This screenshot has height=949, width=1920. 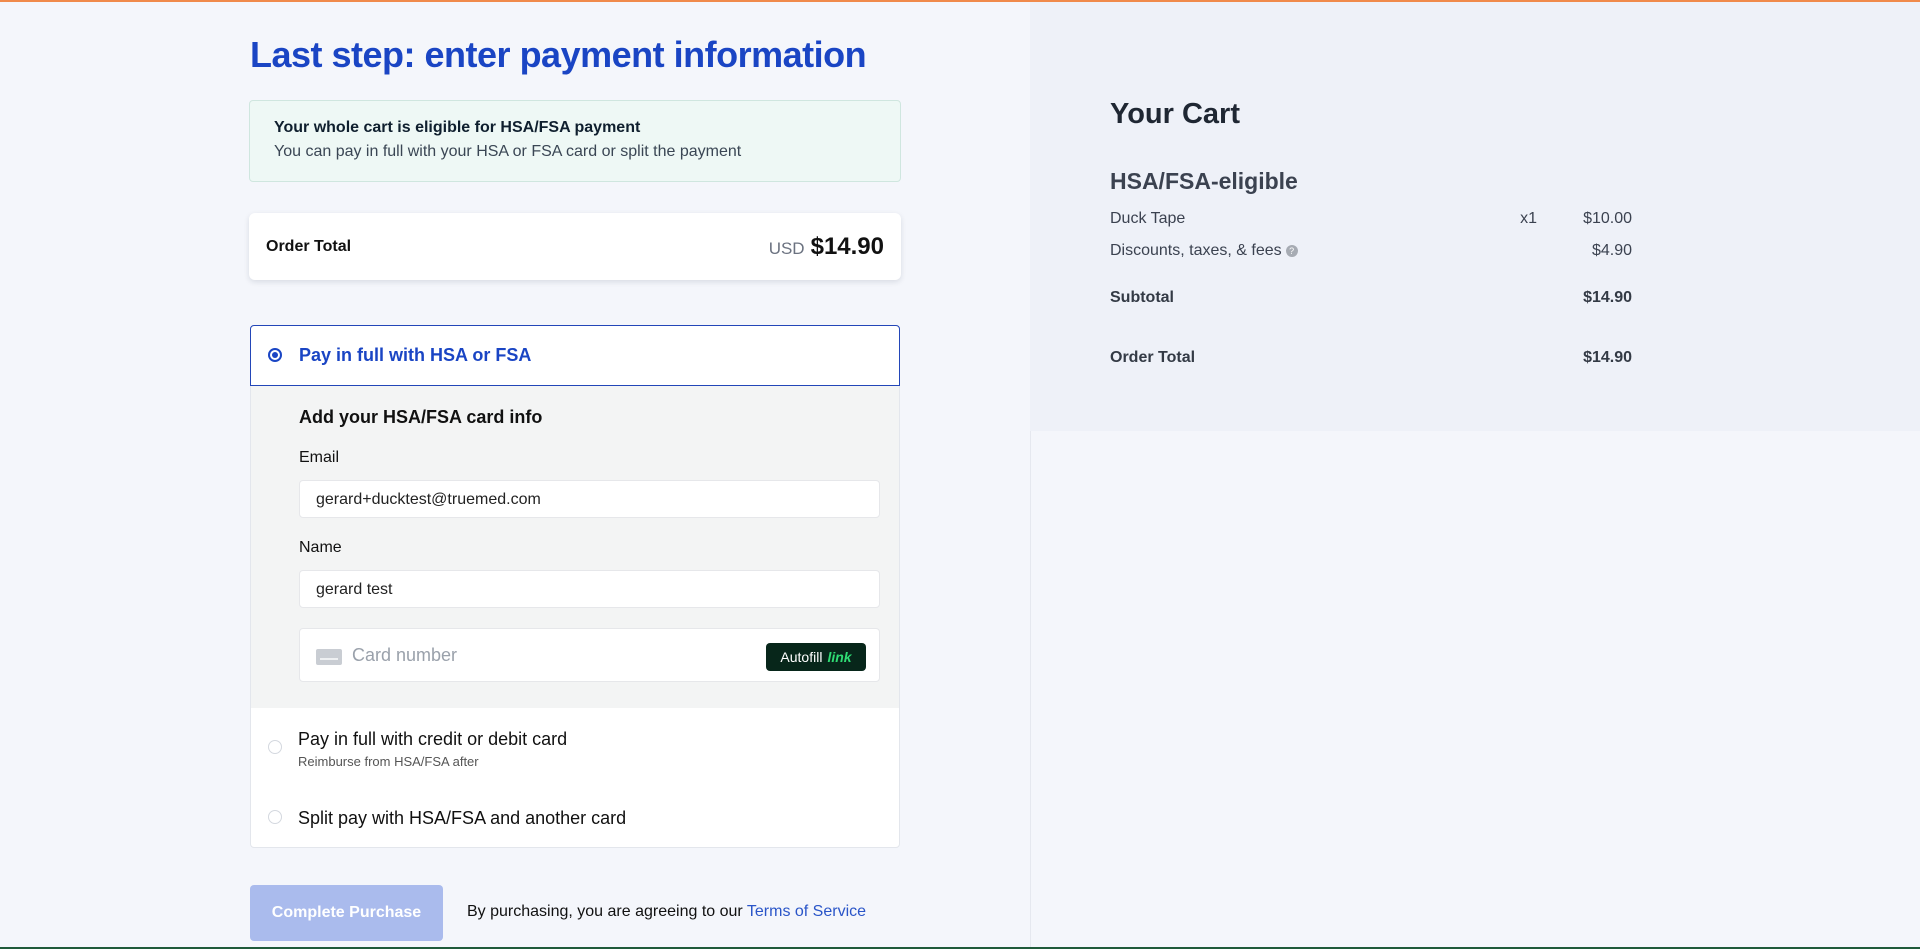 I want to click on email-label: Email, so click(x=319, y=457).